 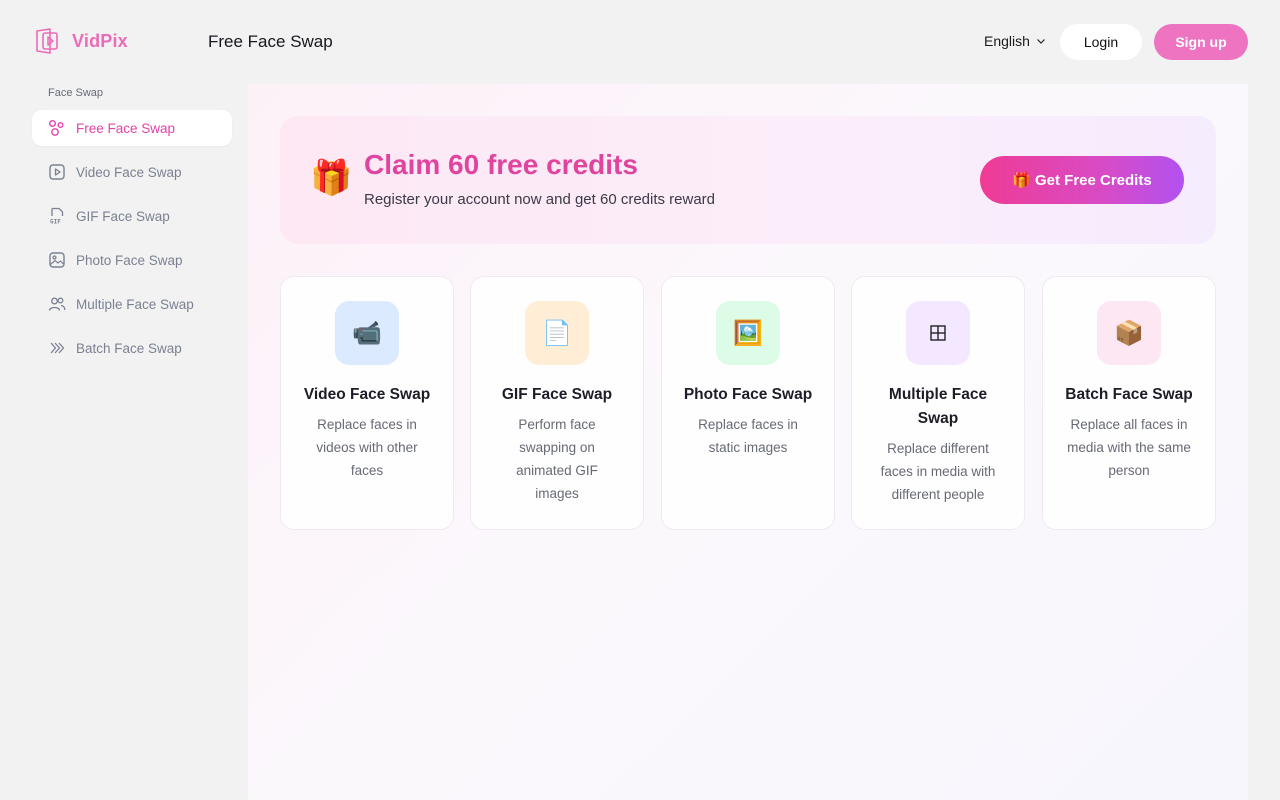 I want to click on signup-button: Sign up, so click(x=1201, y=42).